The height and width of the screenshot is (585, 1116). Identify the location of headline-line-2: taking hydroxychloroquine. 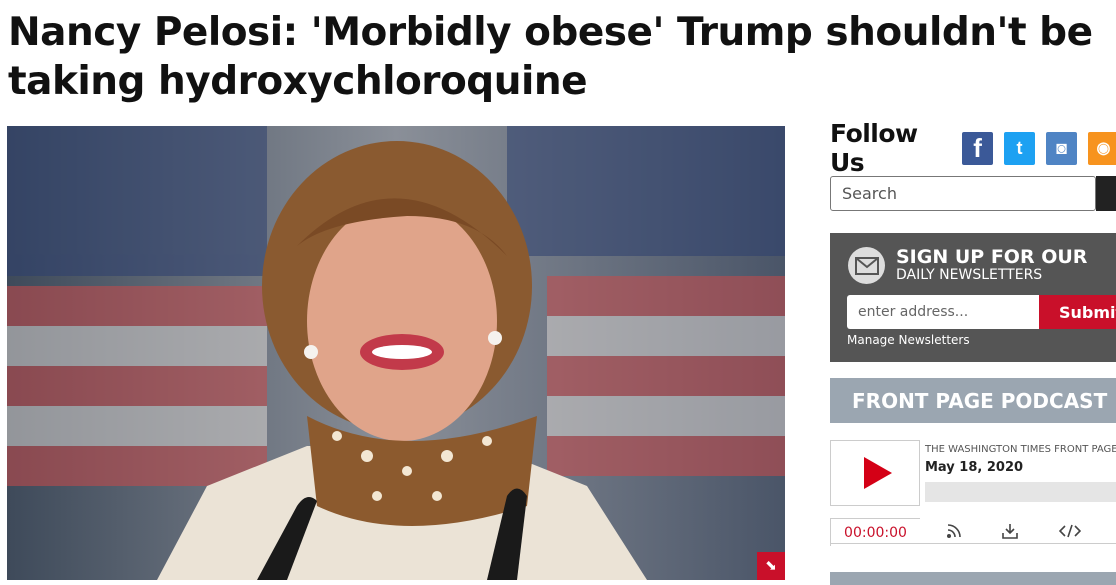
(298, 81).